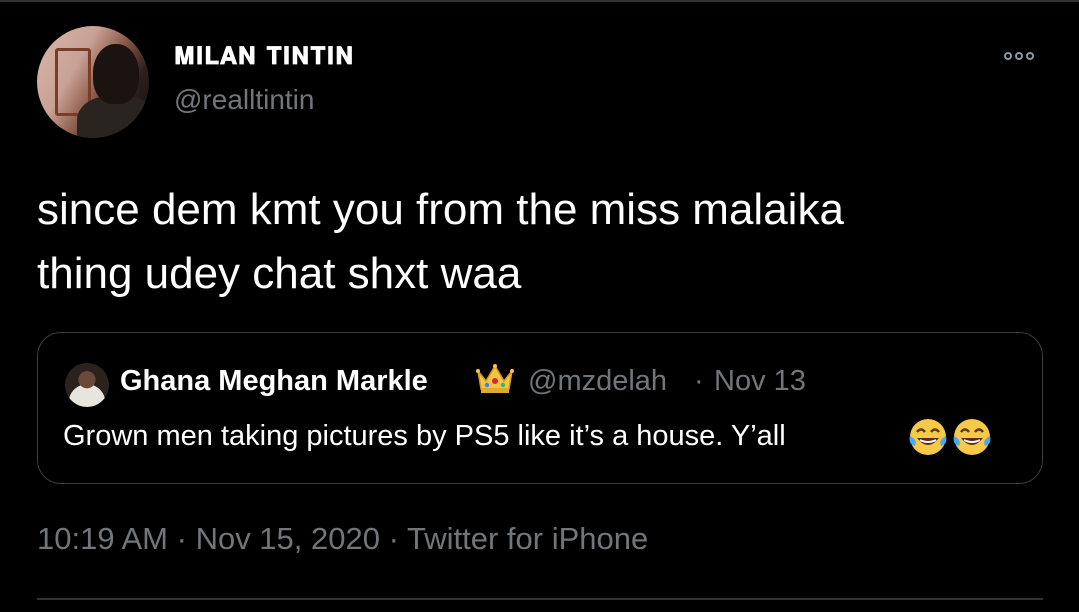 The image size is (1079, 612). I want to click on bottom-divider, so click(540, 599).